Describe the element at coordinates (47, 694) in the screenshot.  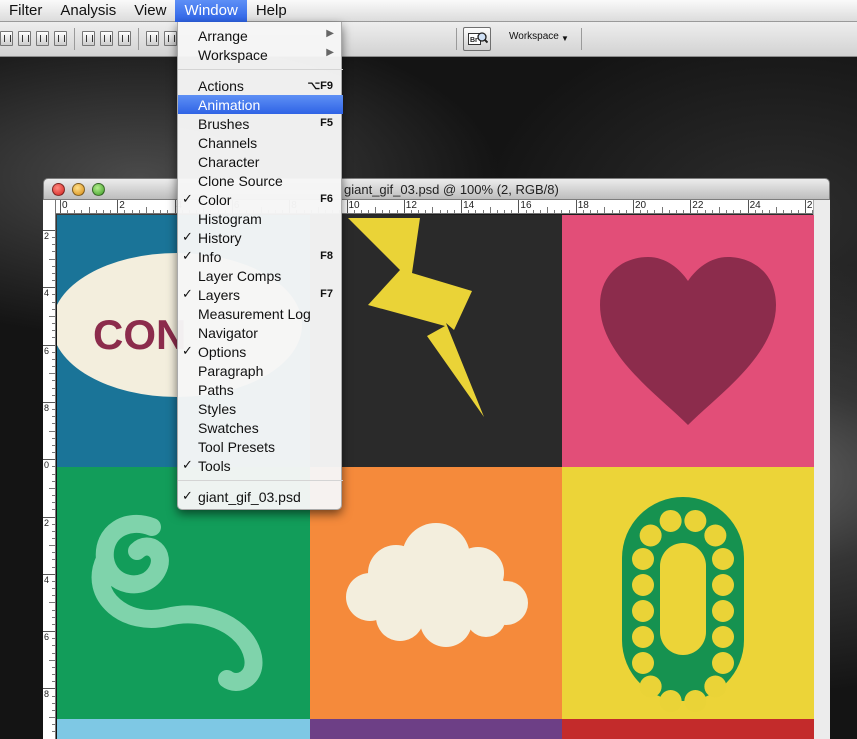
I see `ruler-label: 8` at that location.